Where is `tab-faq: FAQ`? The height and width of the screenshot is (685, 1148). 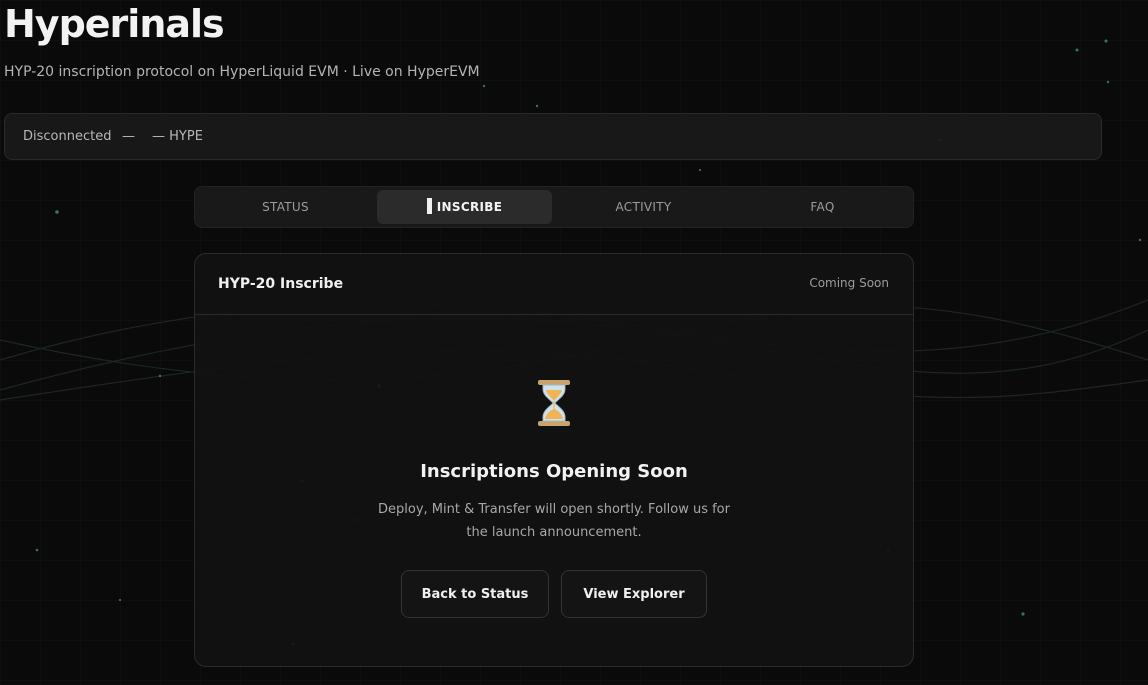
tab-faq: FAQ is located at coordinates (822, 207).